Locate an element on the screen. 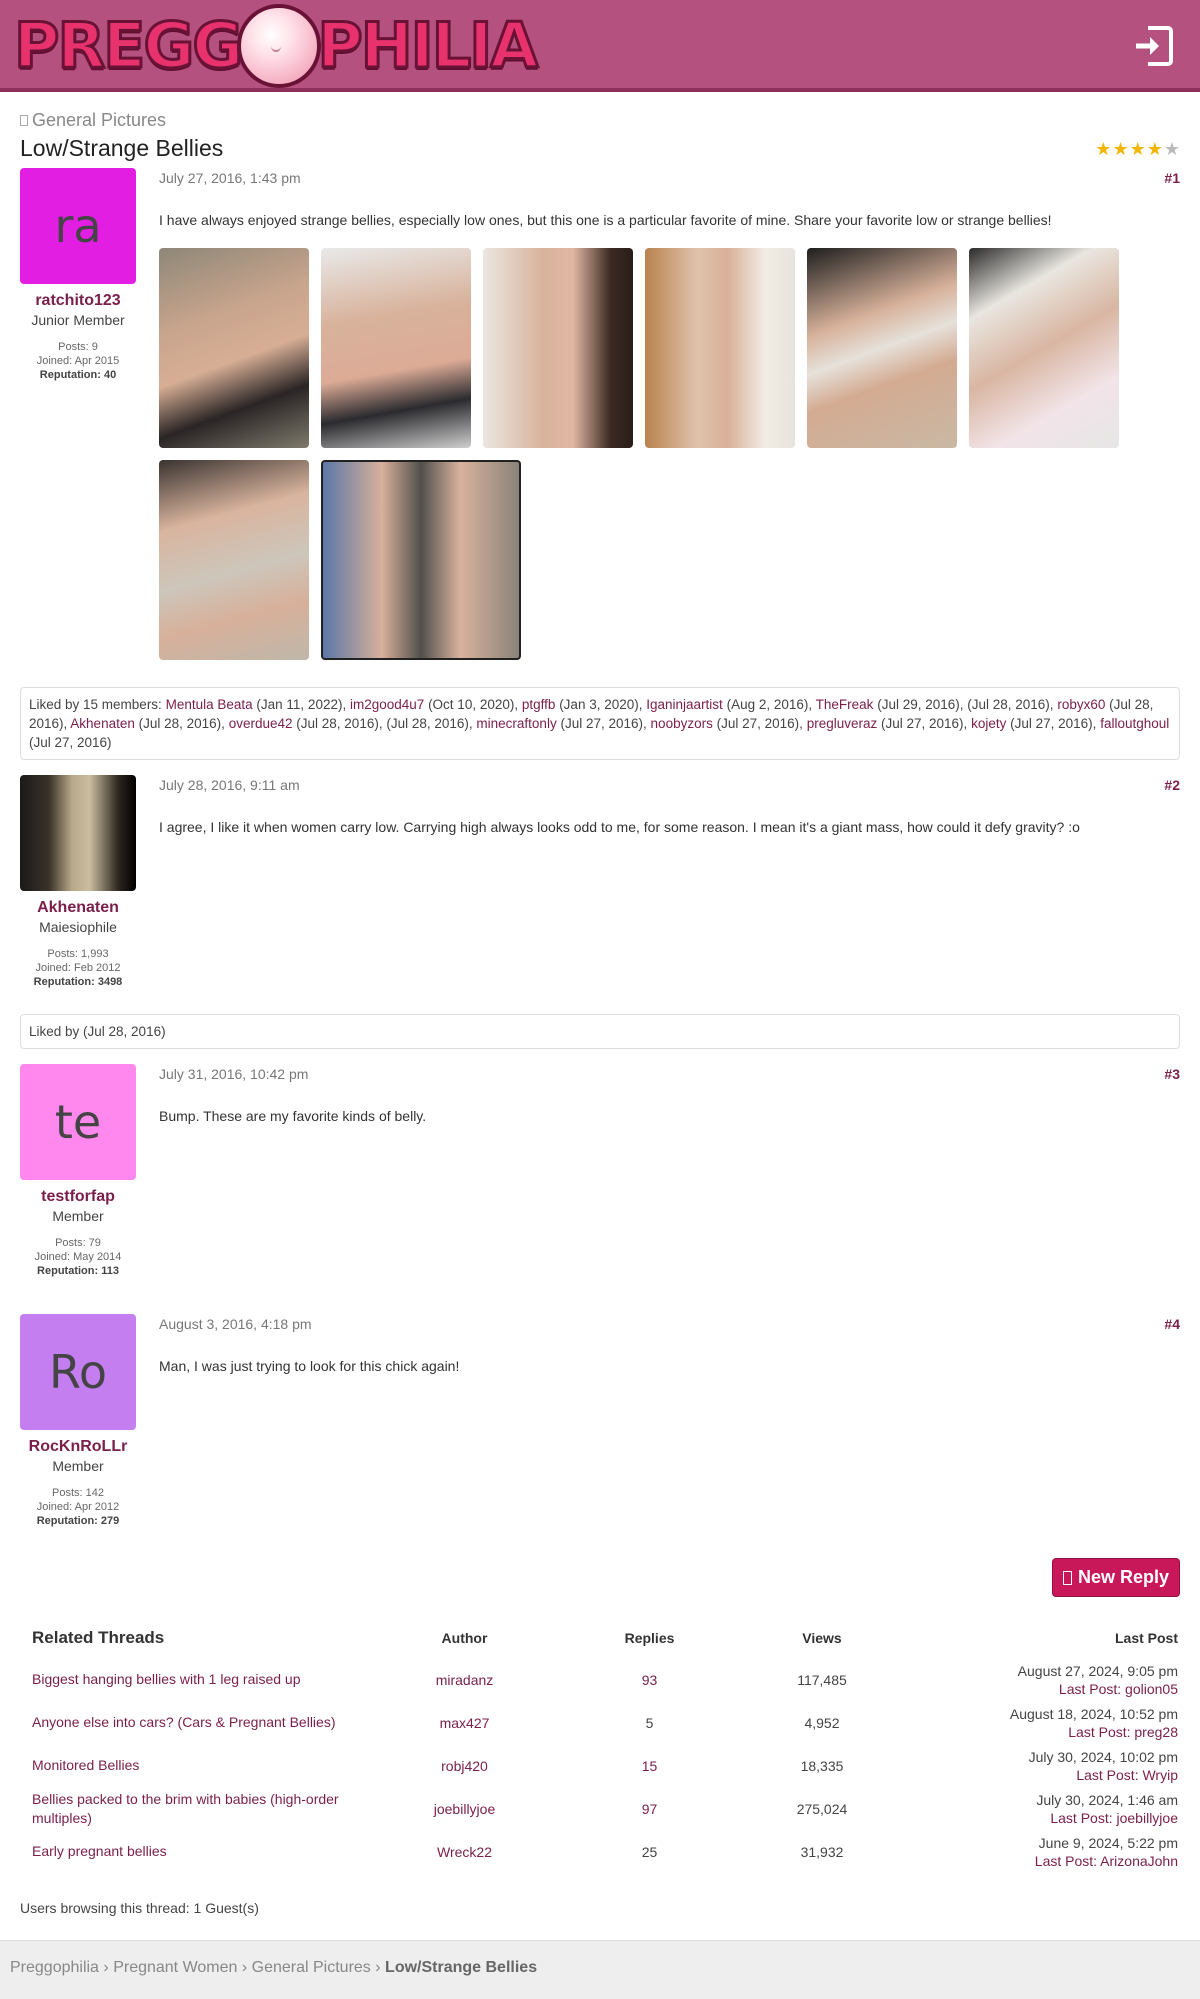 Image resolution: width=1200 pixels, height=1999 pixels. user-posts: Posts: 9 is located at coordinates (78, 347).